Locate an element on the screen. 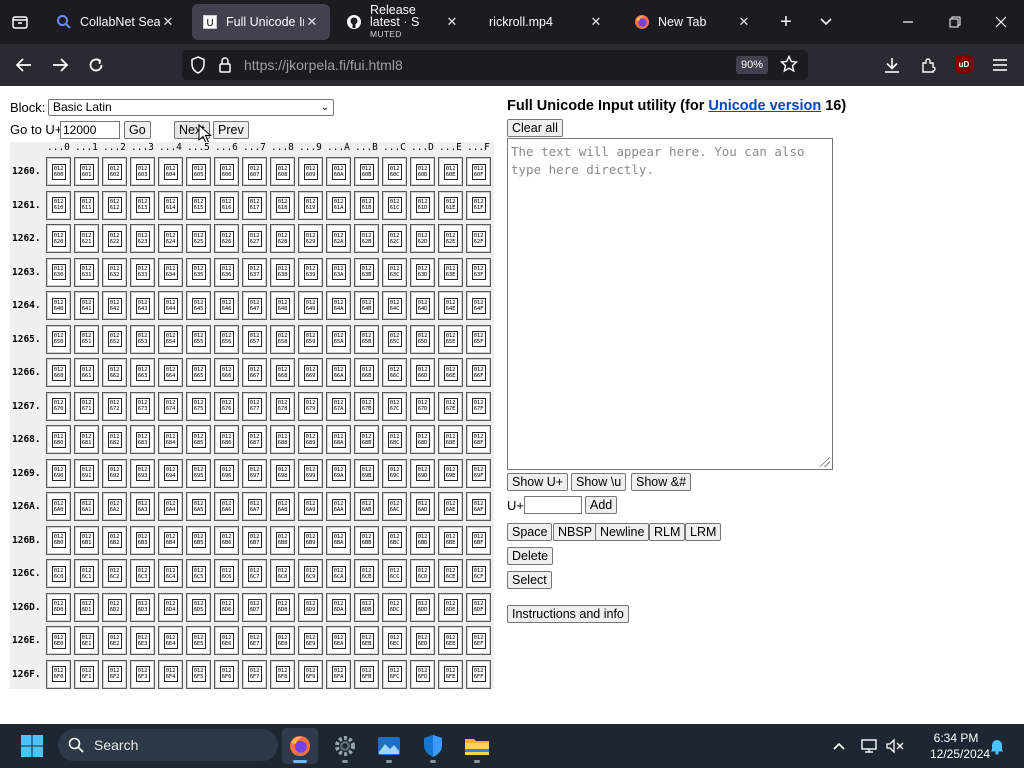  character-cell: 012 6B4 is located at coordinates (170, 540).